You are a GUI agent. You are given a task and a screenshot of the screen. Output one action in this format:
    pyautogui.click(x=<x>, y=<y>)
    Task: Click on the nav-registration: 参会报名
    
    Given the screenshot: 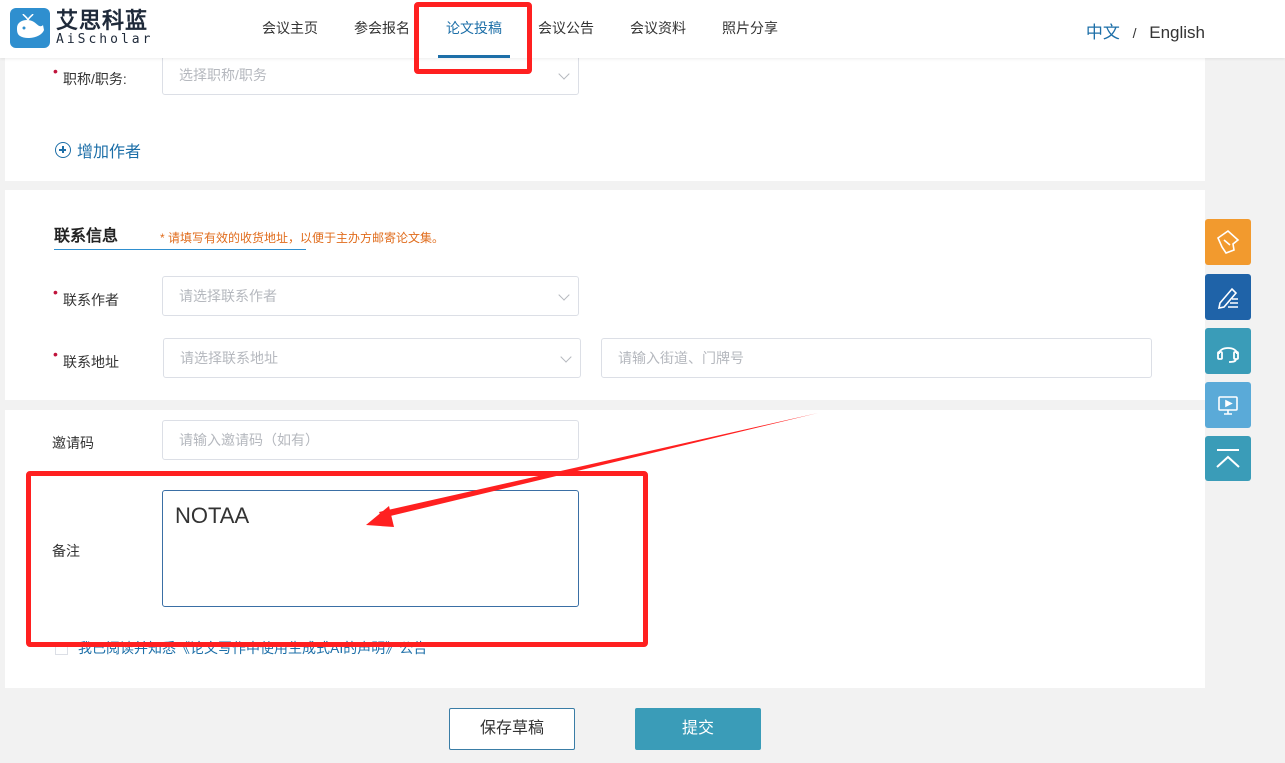 What is the action you would take?
    pyautogui.click(x=382, y=29)
    